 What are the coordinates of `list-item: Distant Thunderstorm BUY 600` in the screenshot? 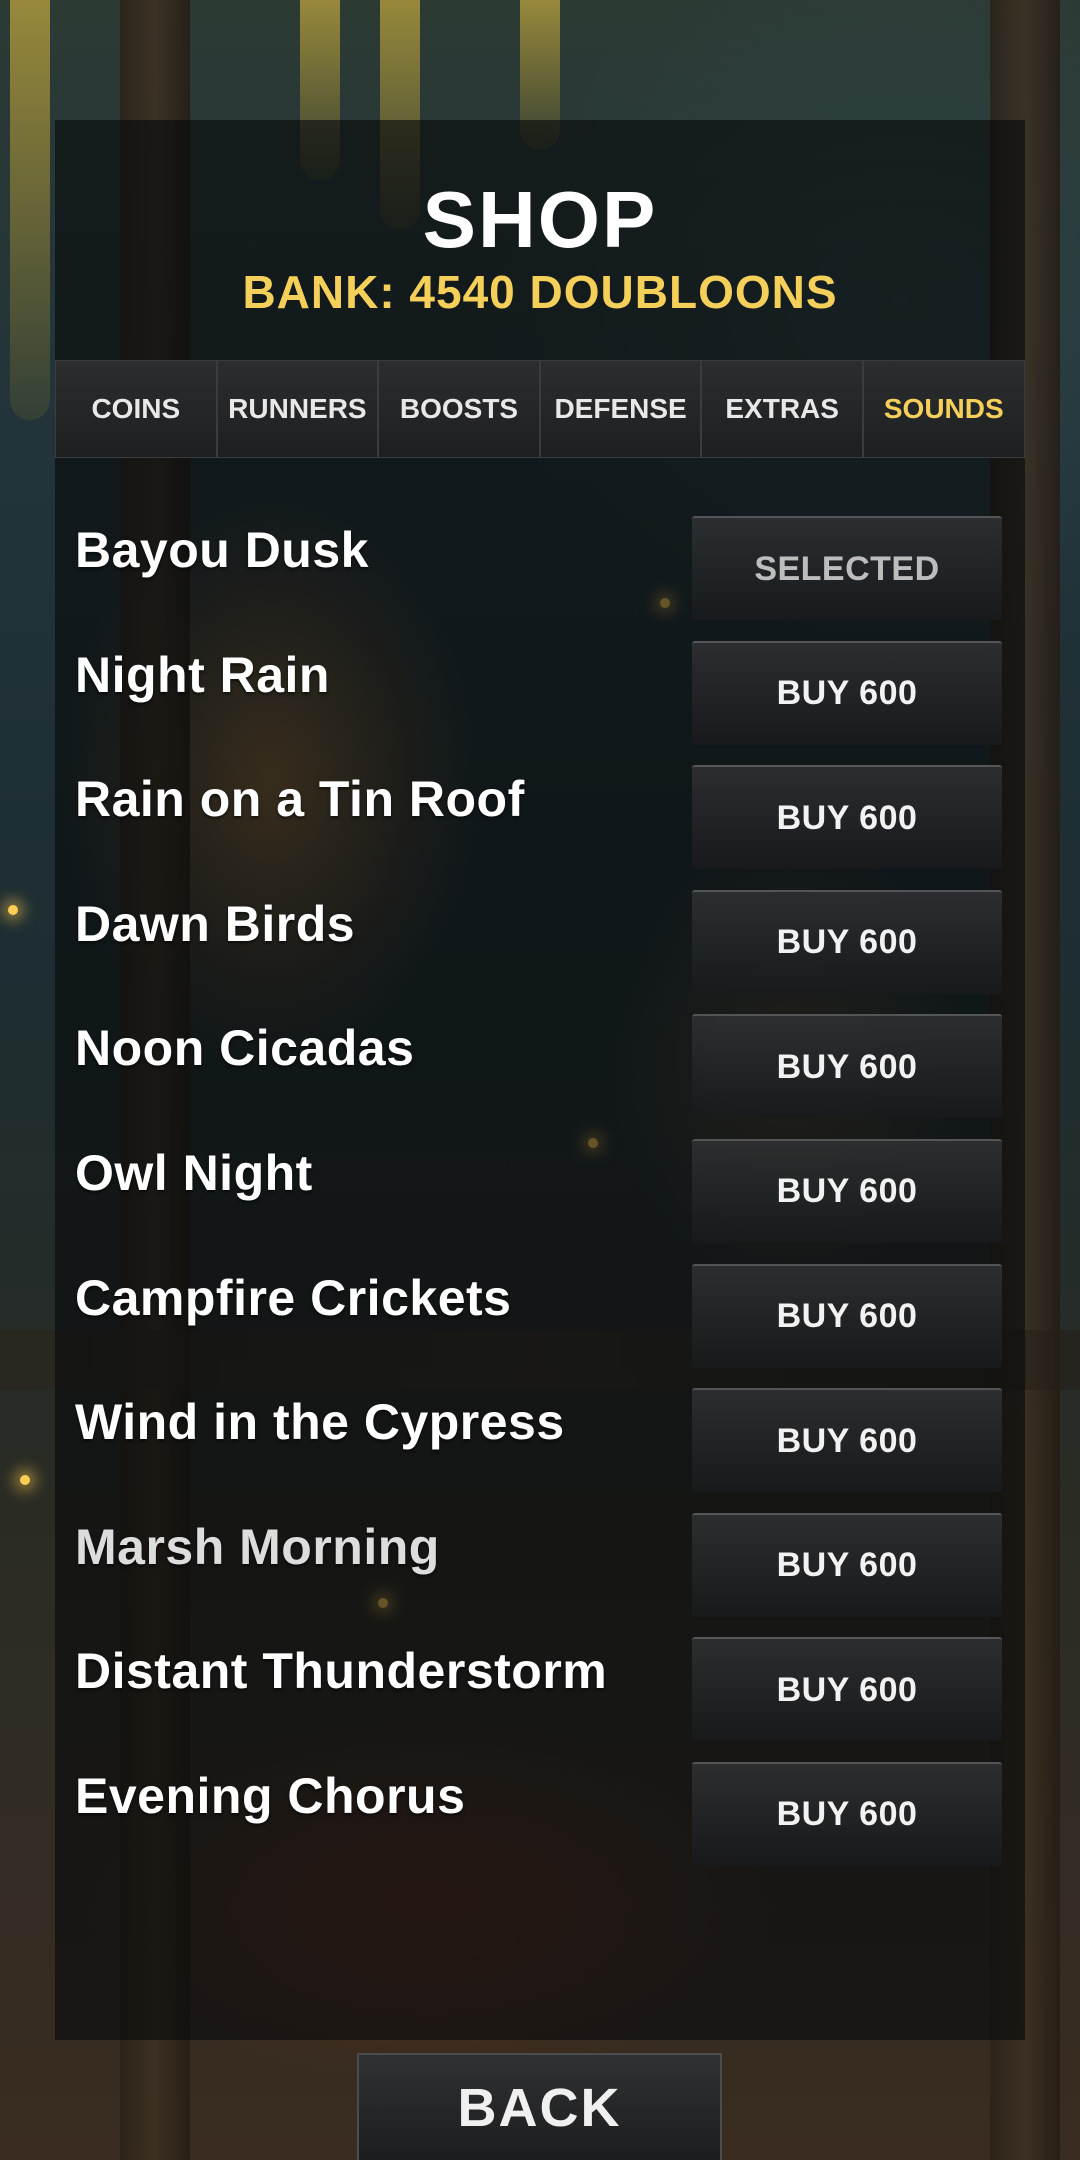 It's located at (540, 1695).